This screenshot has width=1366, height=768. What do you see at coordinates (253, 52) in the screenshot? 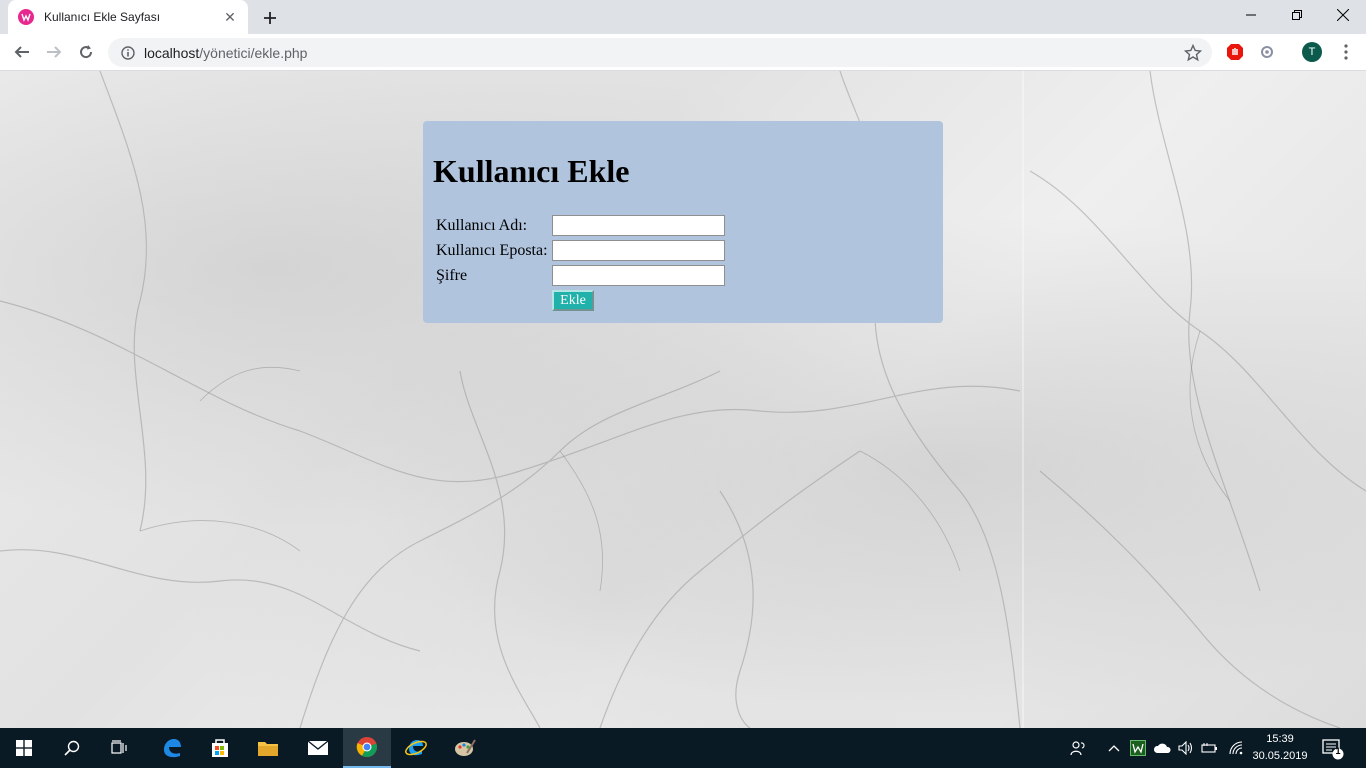
I see `url-path: /yönetici/ekle.php` at bounding box center [253, 52].